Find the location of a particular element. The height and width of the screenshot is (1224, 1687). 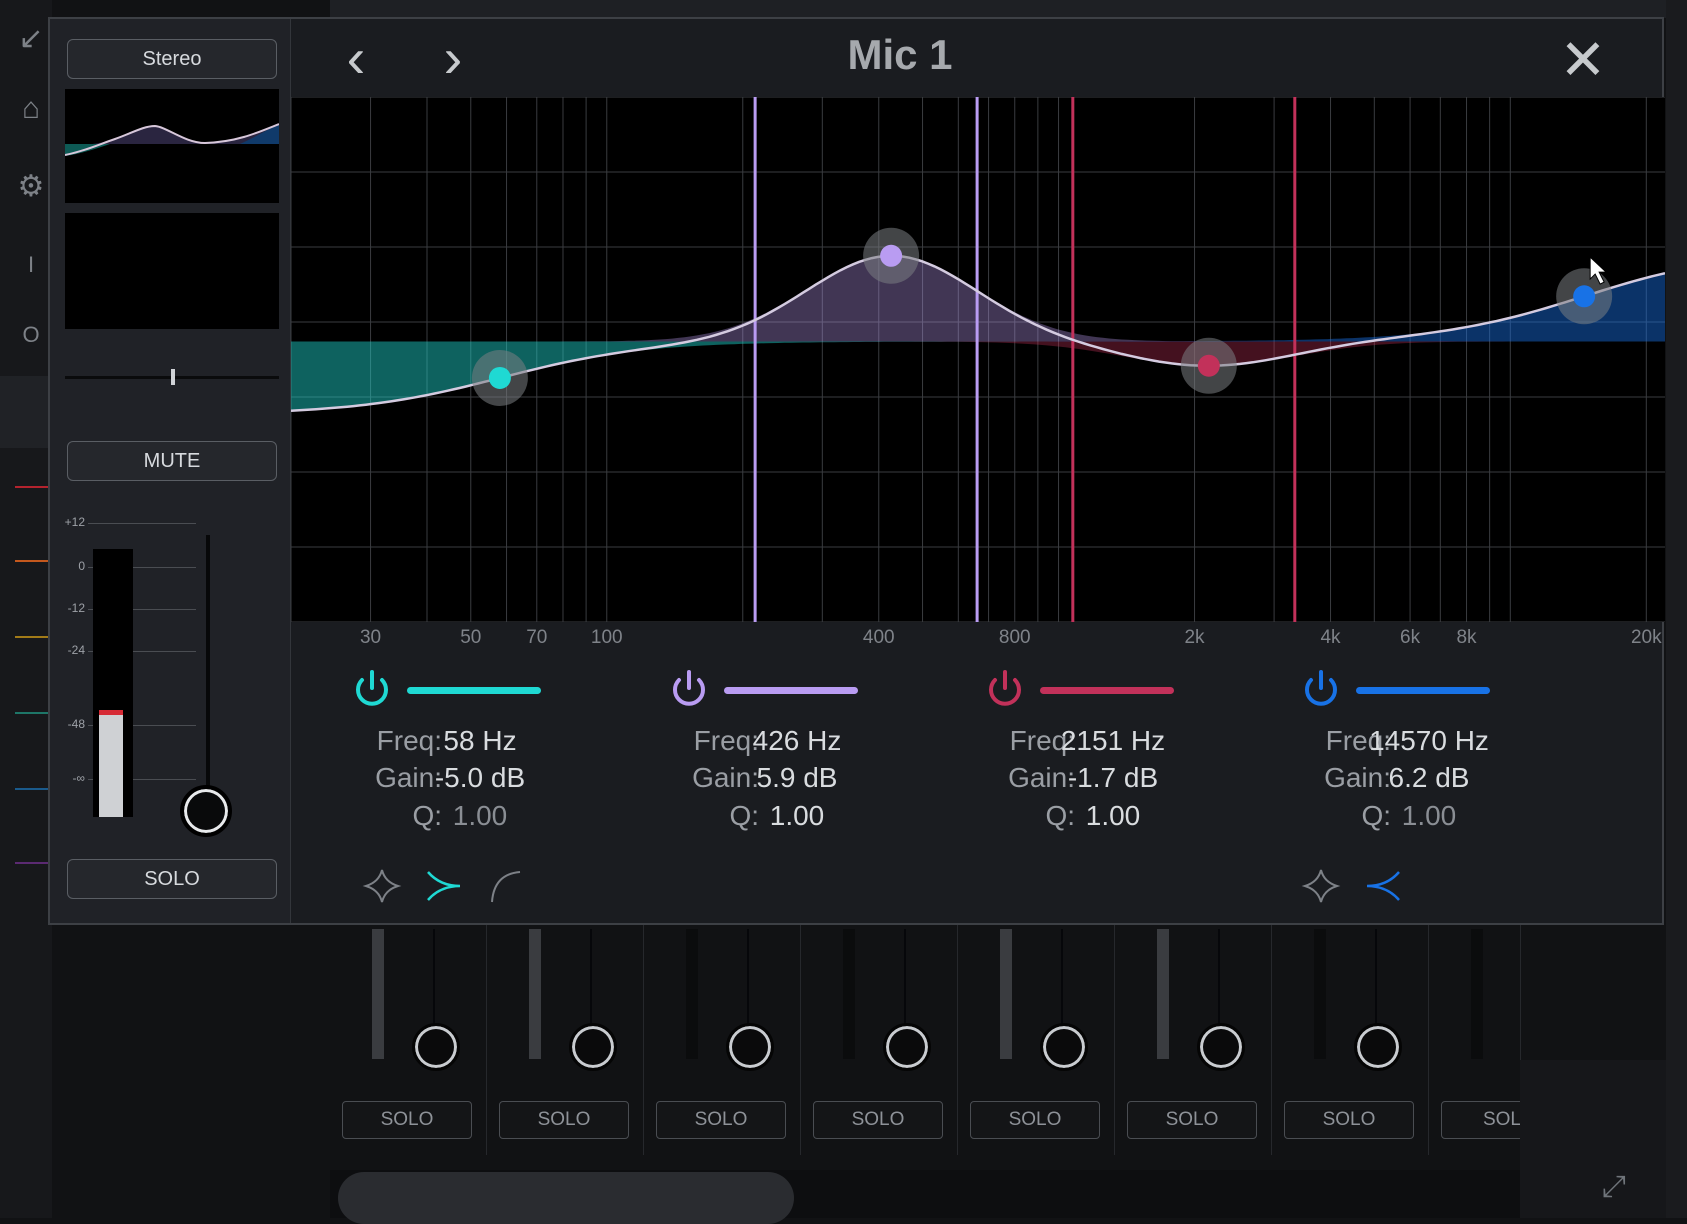

stereo-button: Stereo is located at coordinates (172, 59).